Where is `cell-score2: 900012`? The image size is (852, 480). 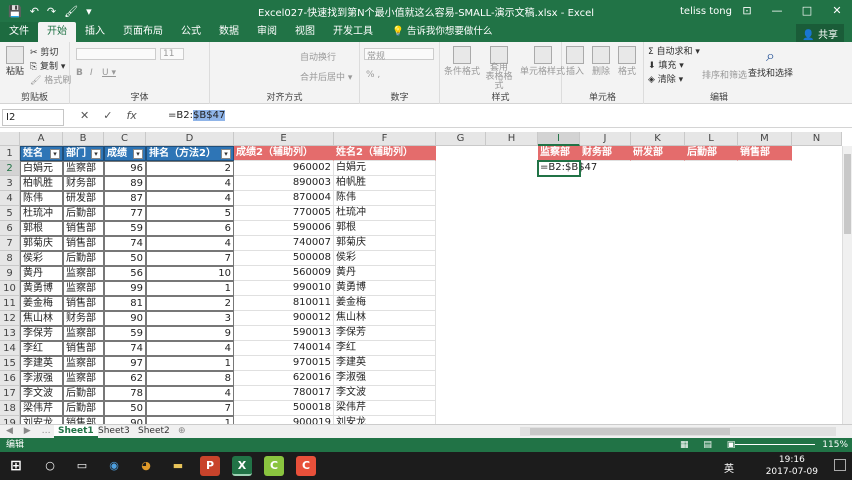
cell-score2: 900012 is located at coordinates (284, 318).